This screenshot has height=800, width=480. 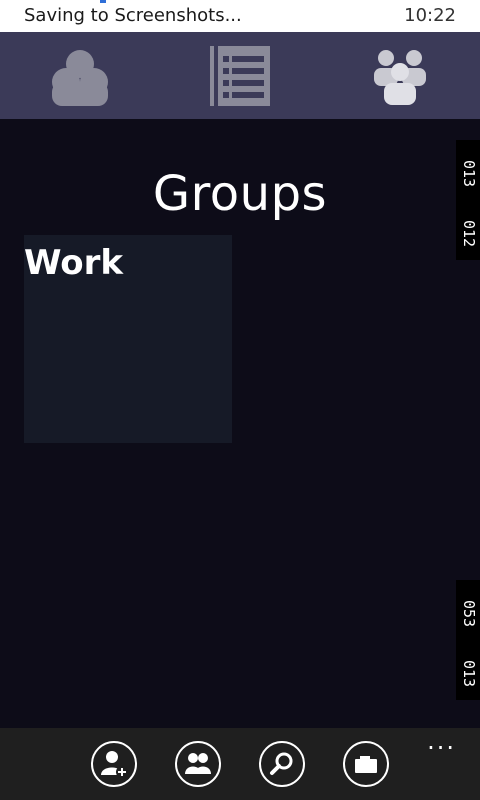 I want to click on tab-groups, so click(x=400, y=75).